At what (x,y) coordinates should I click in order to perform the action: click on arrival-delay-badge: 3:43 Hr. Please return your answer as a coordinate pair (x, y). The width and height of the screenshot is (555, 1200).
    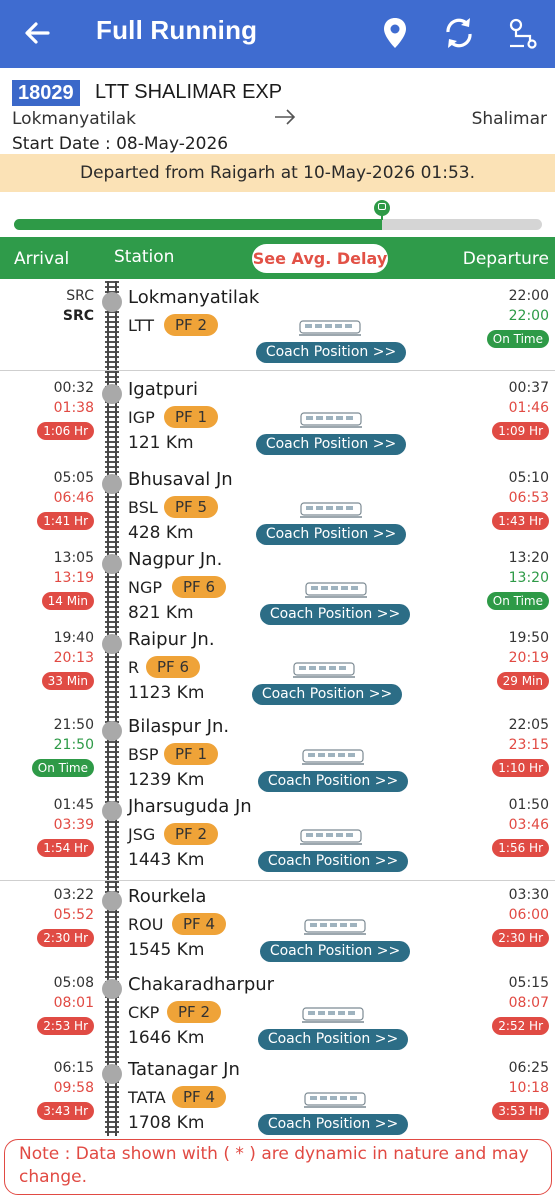
    Looking at the image, I should click on (65, 1111).